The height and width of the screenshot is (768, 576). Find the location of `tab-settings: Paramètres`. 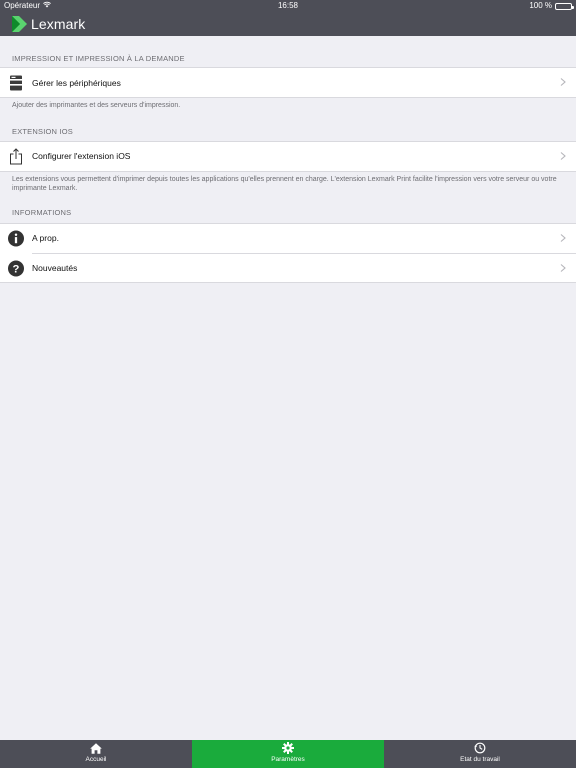

tab-settings: Paramètres is located at coordinates (288, 754).